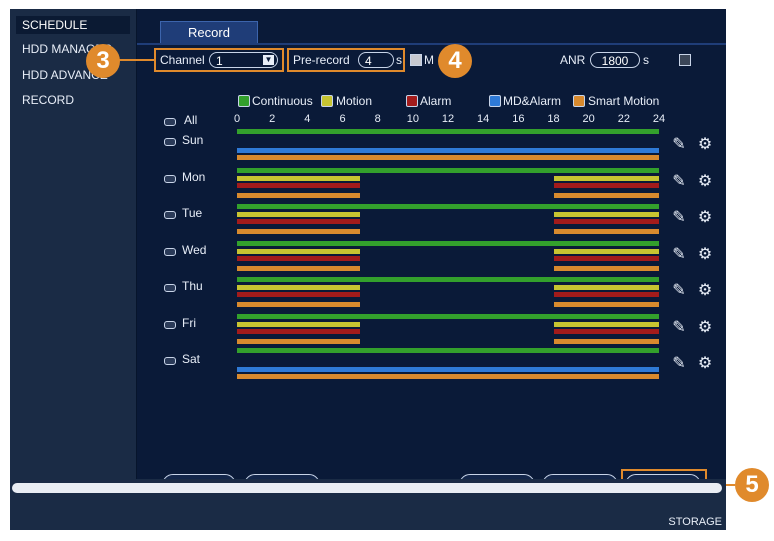 This screenshot has width=774, height=541. Describe the element at coordinates (194, 177) in the screenshot. I see `day-label: Mon` at that location.